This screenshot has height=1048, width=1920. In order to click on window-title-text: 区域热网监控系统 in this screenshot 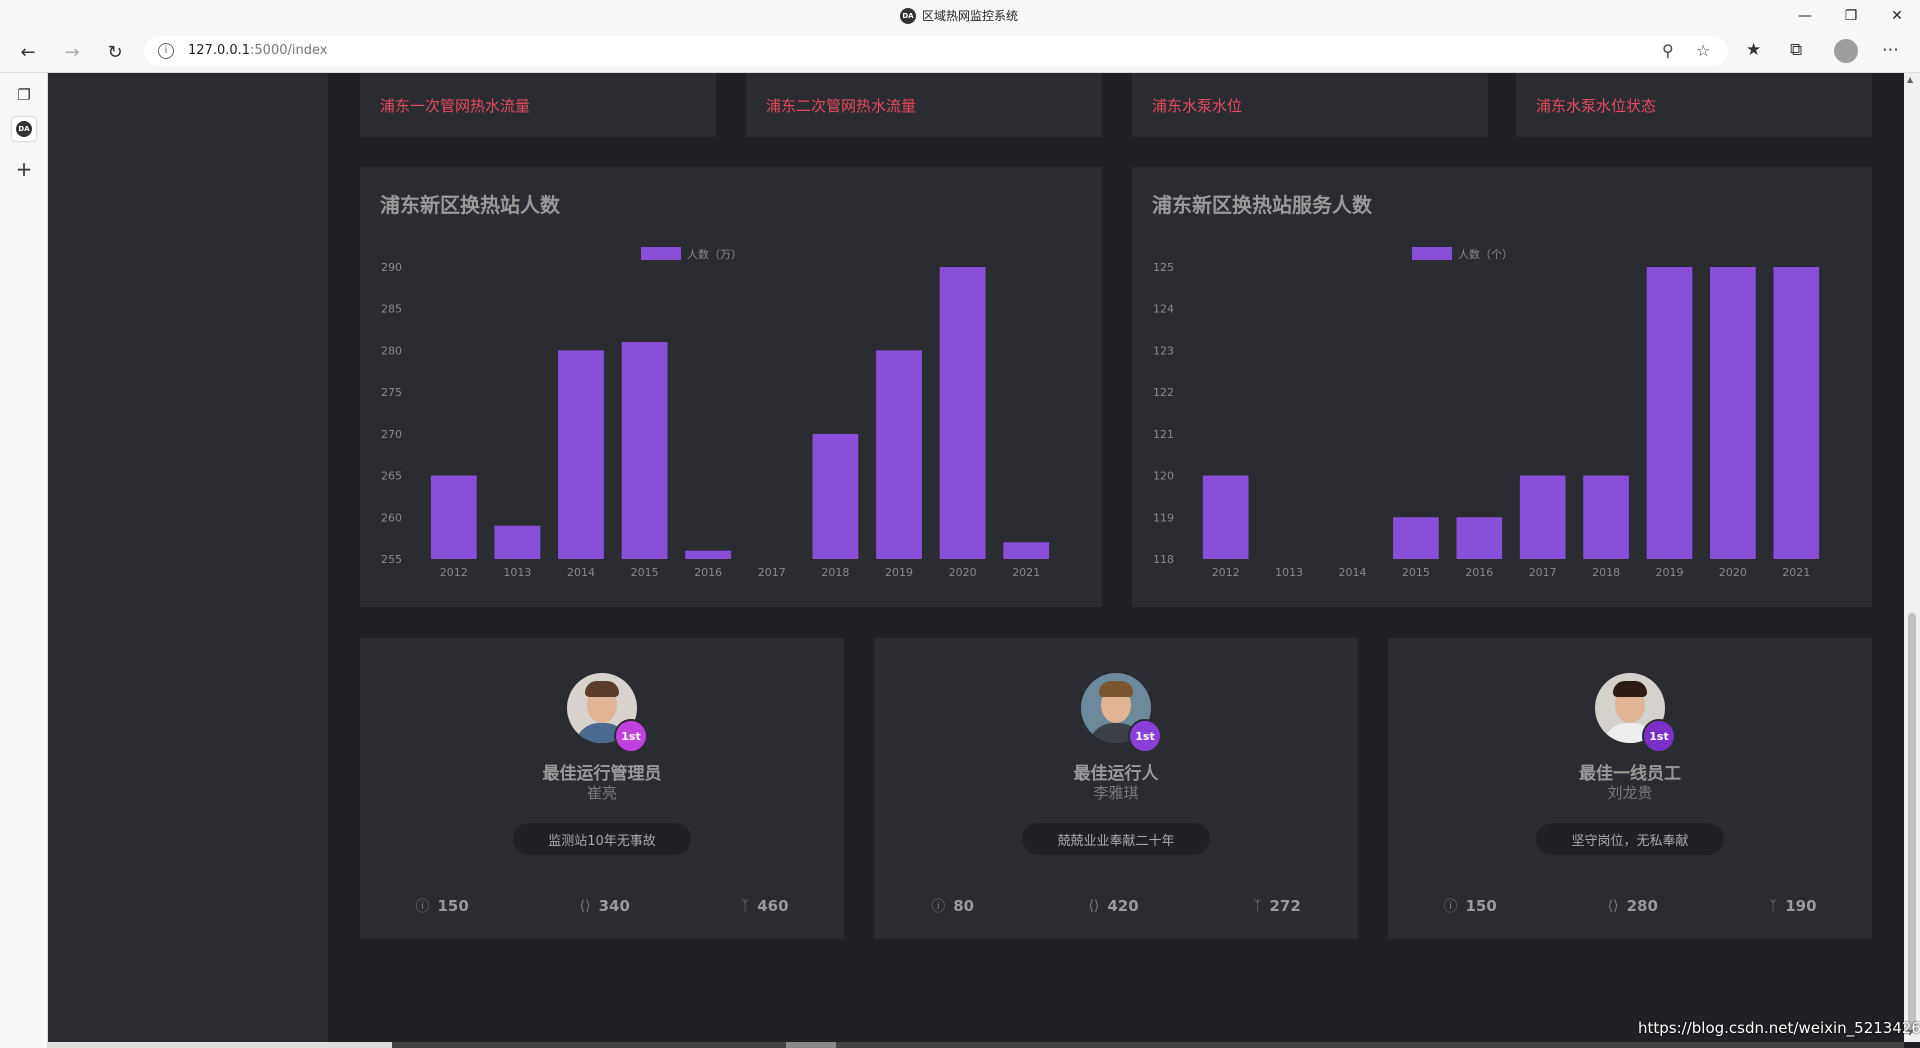, I will do `click(970, 16)`.